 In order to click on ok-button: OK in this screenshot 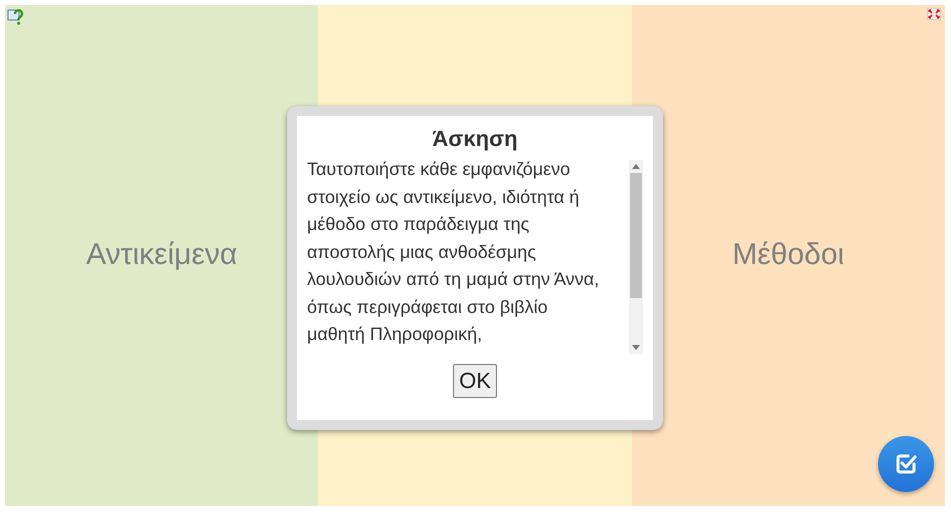, I will do `click(475, 381)`.